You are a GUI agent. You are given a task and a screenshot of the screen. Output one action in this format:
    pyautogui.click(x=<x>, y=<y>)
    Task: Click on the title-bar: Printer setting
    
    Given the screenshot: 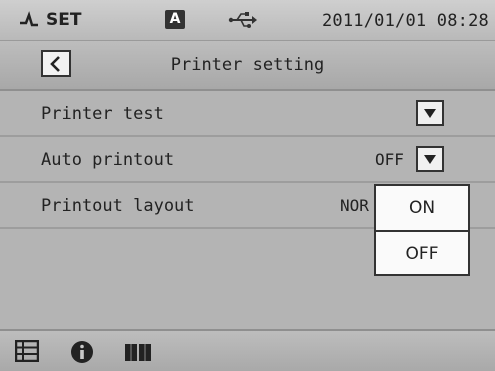 What is the action you would take?
    pyautogui.click(x=247, y=66)
    